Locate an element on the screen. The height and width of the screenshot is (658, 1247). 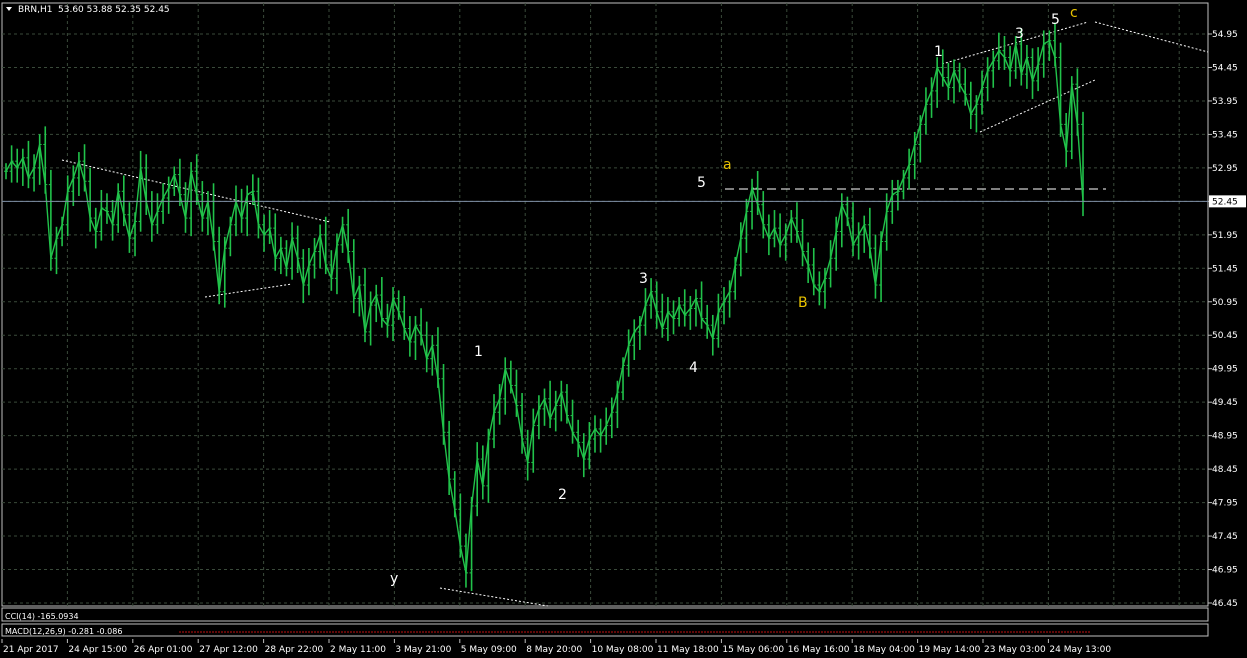
x-tick-label: 8 May 20:00 is located at coordinates (554, 650).